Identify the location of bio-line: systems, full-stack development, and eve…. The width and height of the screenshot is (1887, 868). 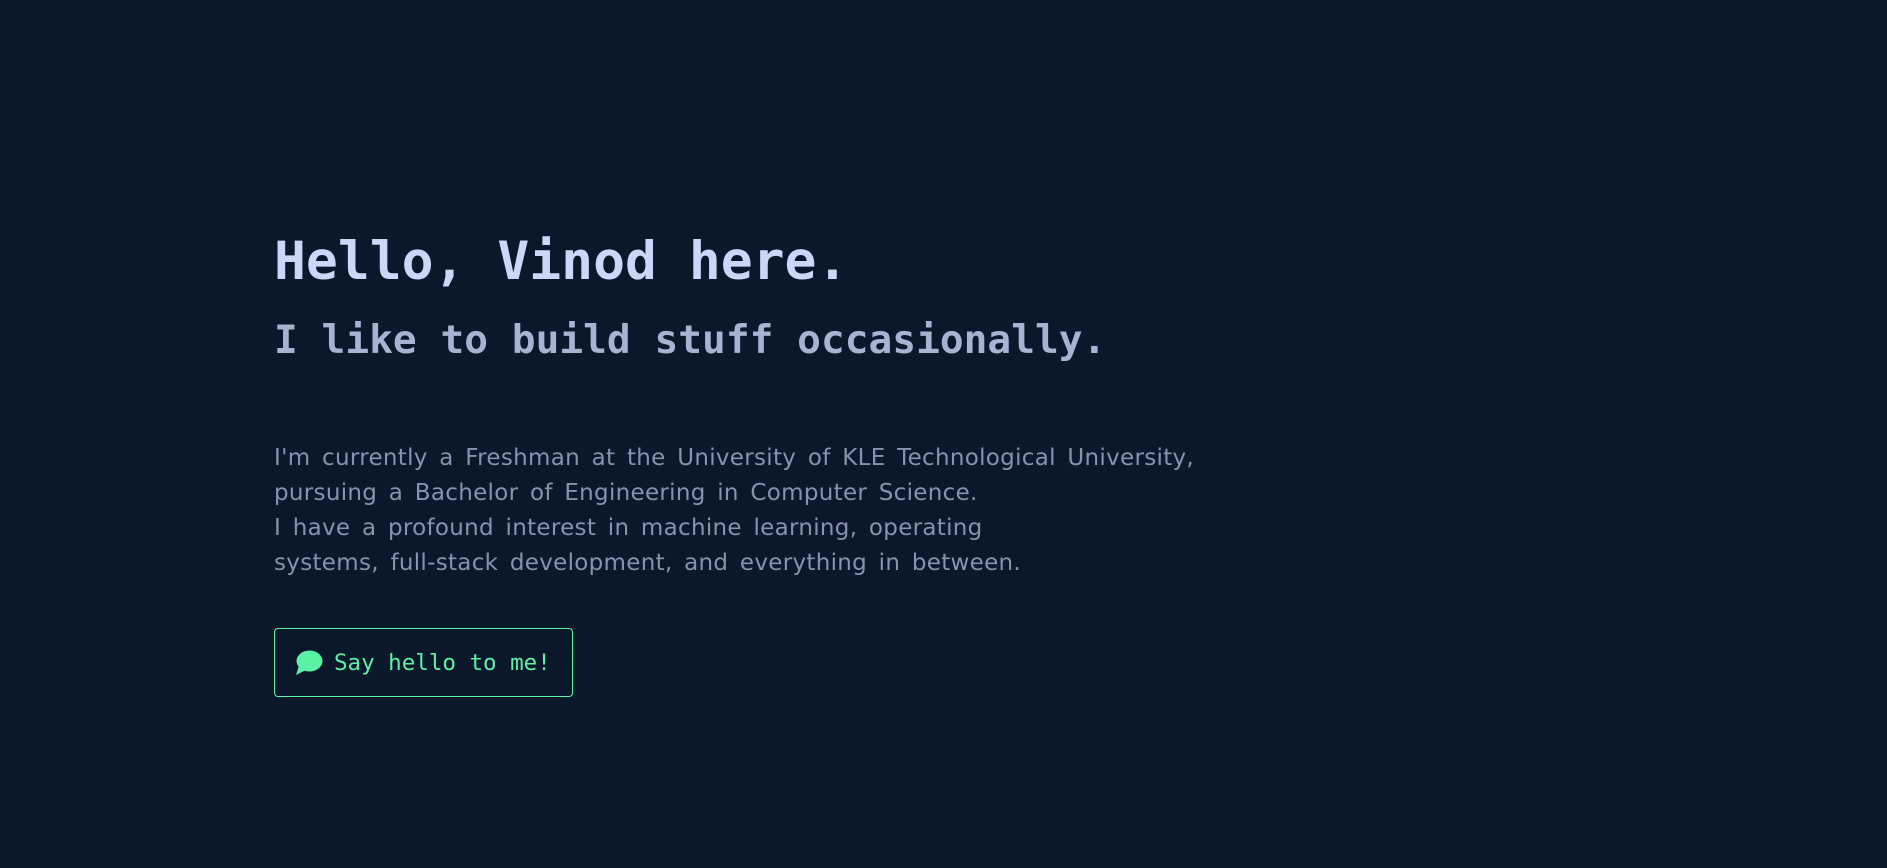
(648, 563).